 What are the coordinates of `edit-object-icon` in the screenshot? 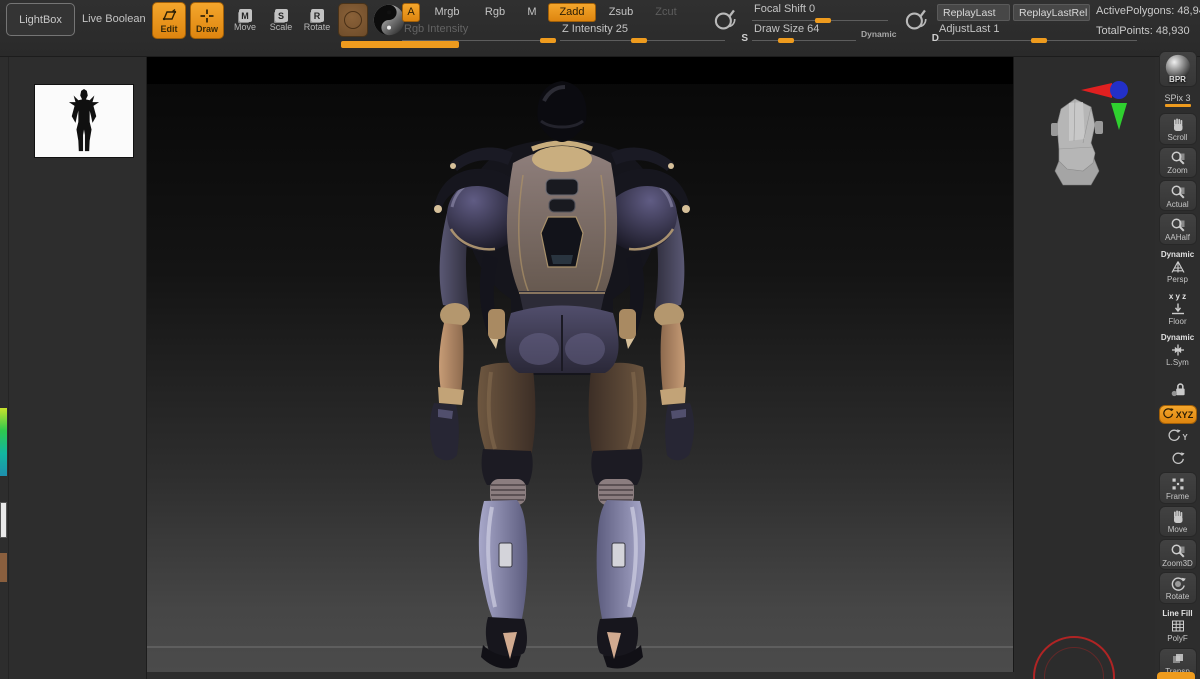 It's located at (169, 16).